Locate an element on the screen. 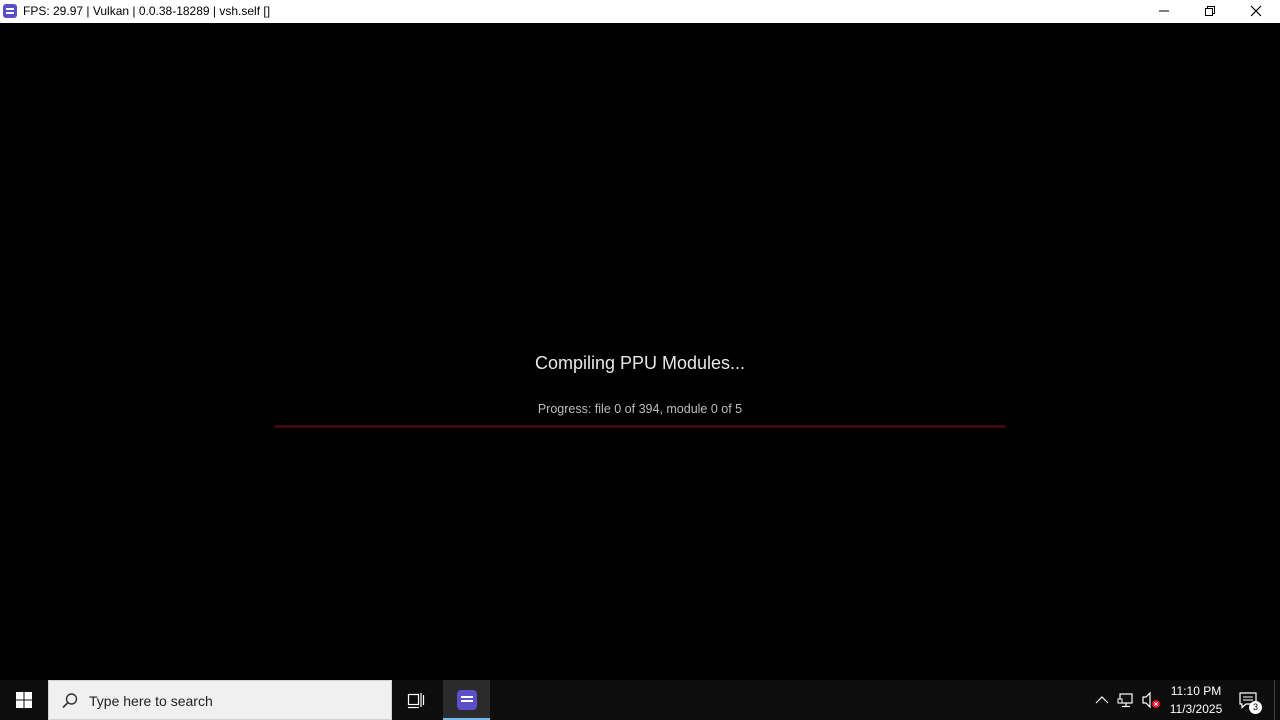 The image size is (1280, 720). show-desktop-button is located at coordinates (1277, 700).